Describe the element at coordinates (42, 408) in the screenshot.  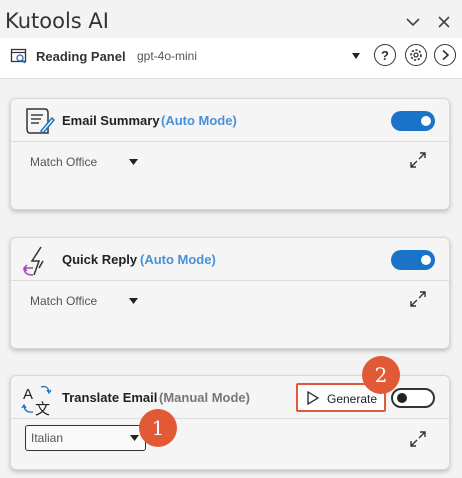
I see `svg-text: 文` at that location.